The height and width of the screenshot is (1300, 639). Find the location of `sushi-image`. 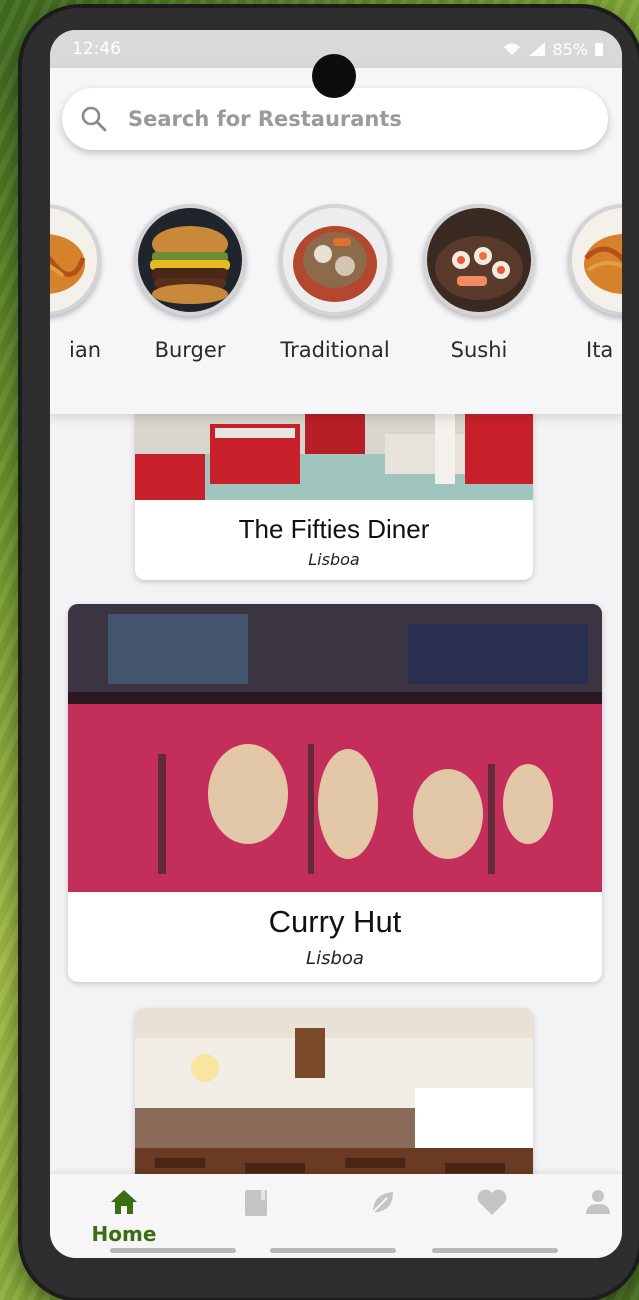

sushi-image is located at coordinates (479, 260).